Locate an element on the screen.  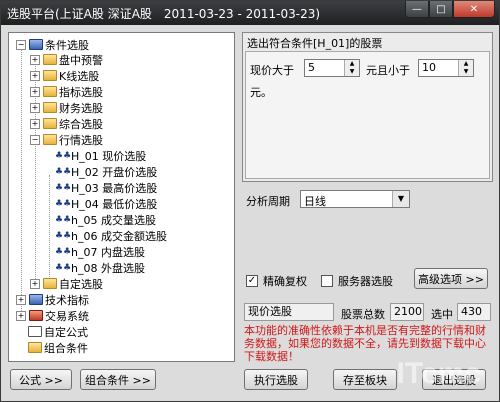
run-selection-button: 执行选股 is located at coordinates (276, 379).